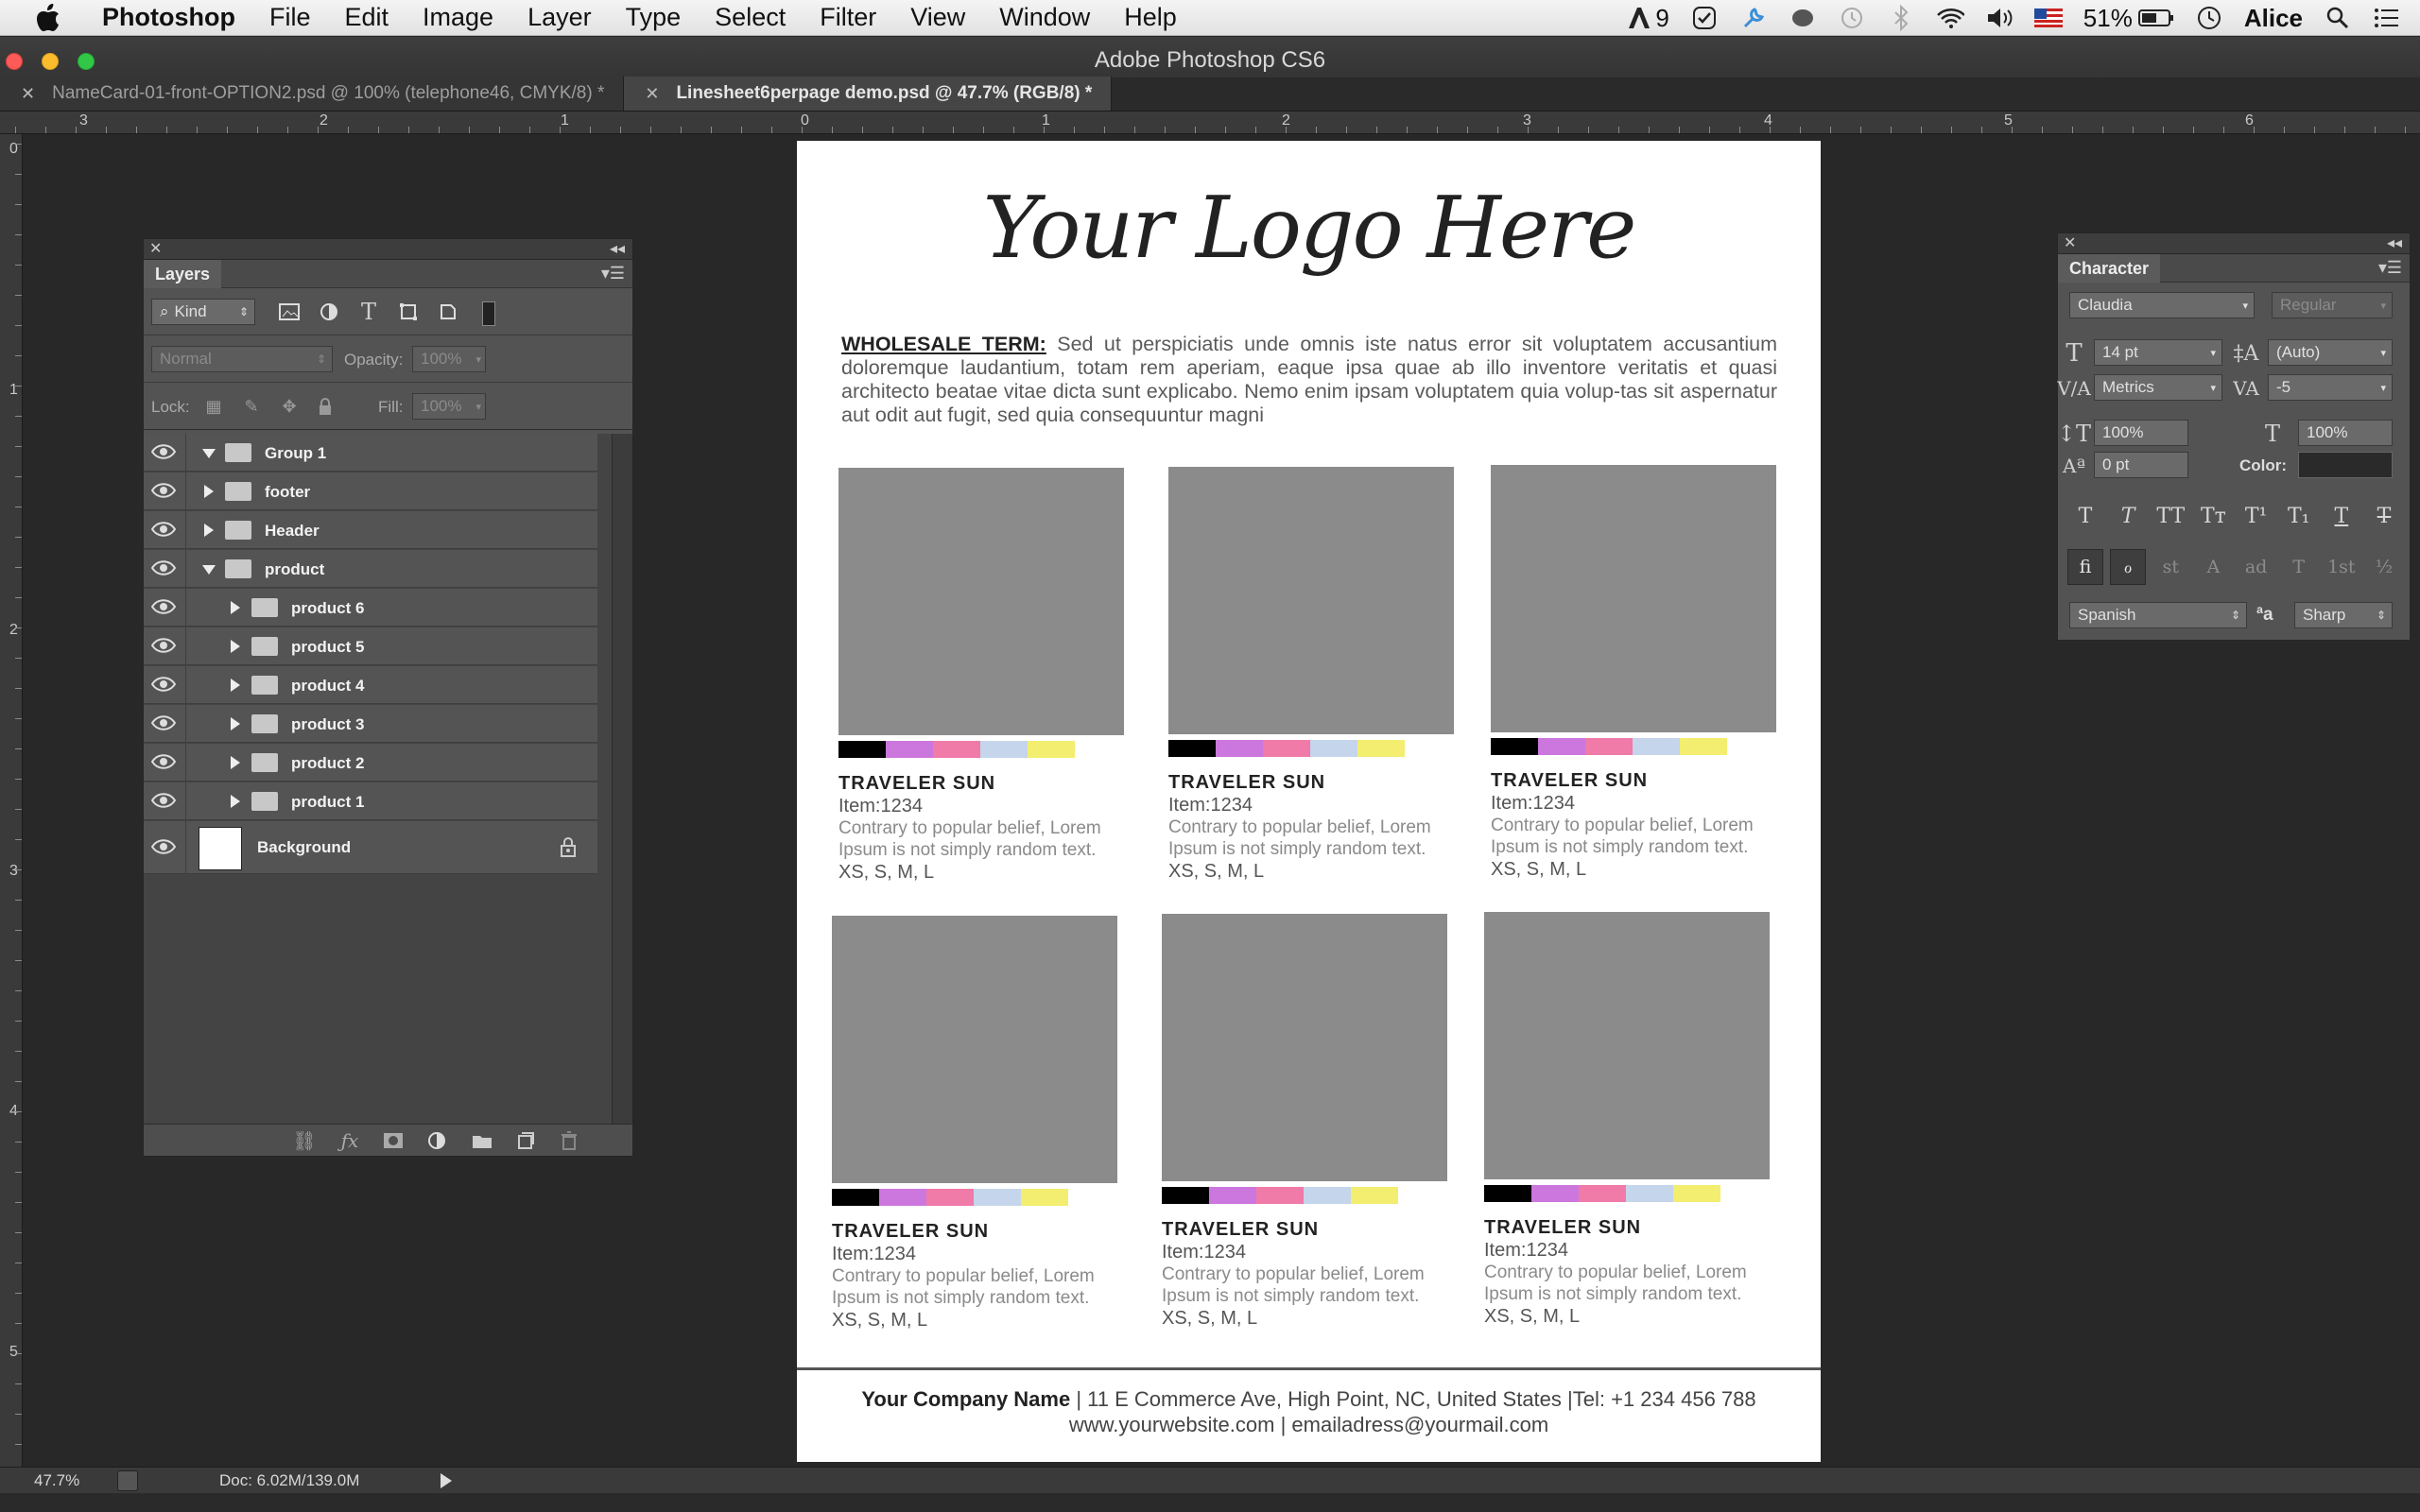 The height and width of the screenshot is (1512, 2420). What do you see at coordinates (938, 17) in the screenshot?
I see `menu-view: View` at bounding box center [938, 17].